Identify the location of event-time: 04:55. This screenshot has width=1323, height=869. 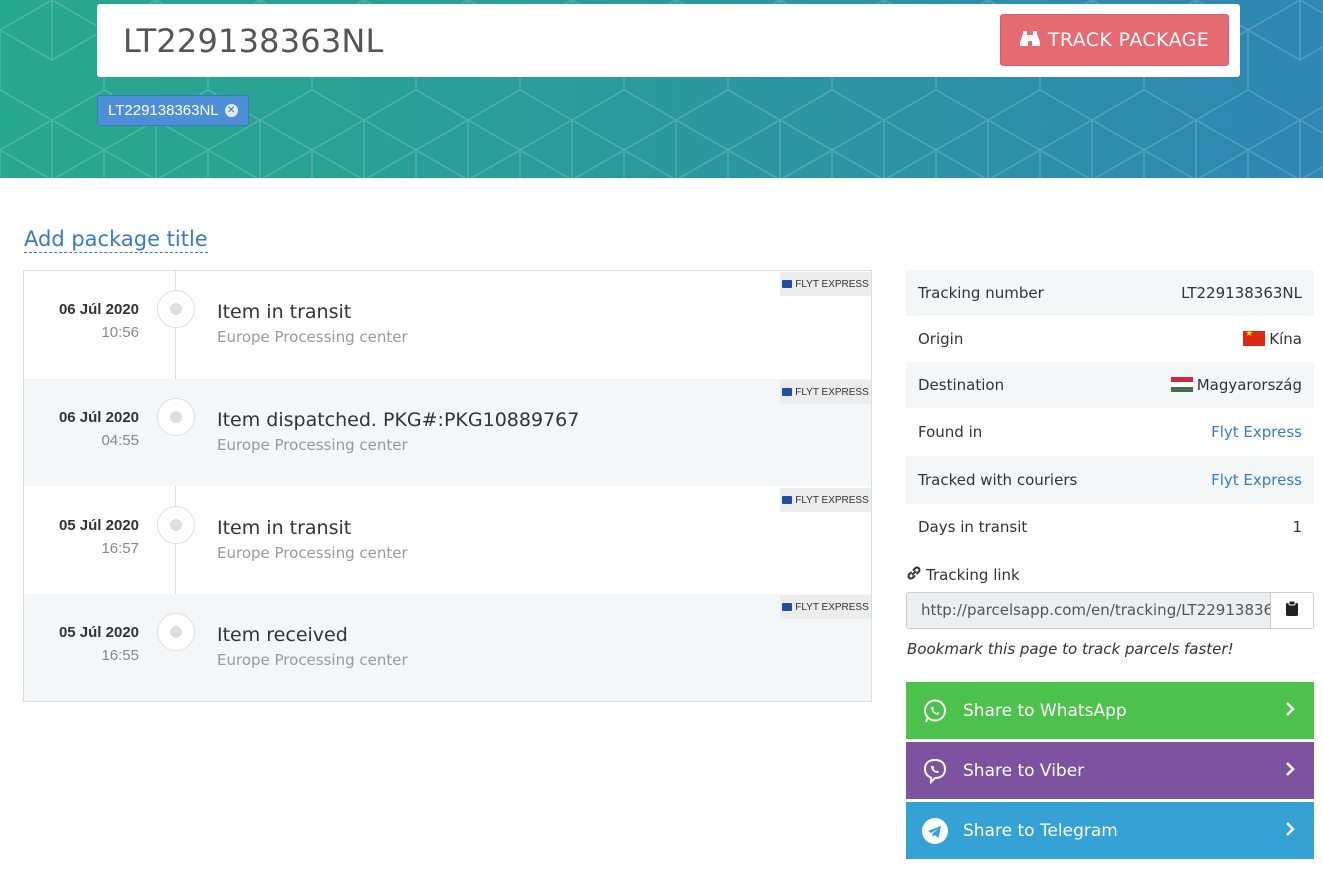
(120, 440).